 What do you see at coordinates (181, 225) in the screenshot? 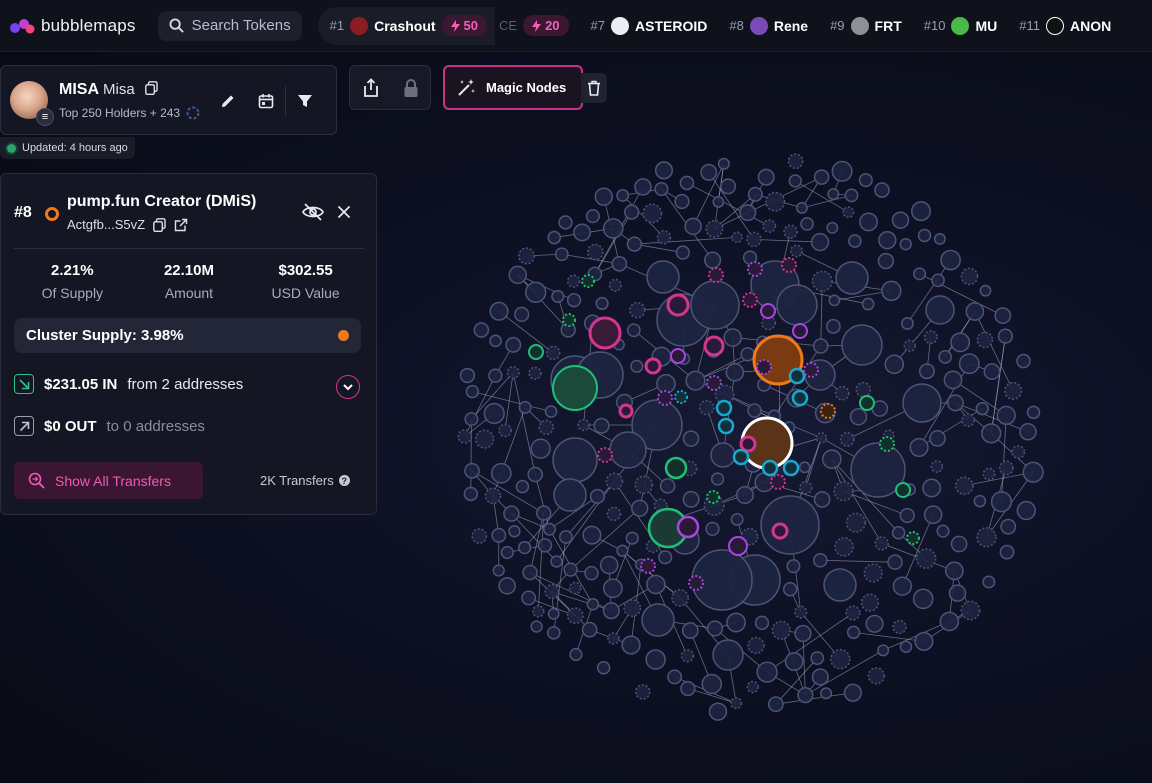
I see `external-link-icon` at bounding box center [181, 225].